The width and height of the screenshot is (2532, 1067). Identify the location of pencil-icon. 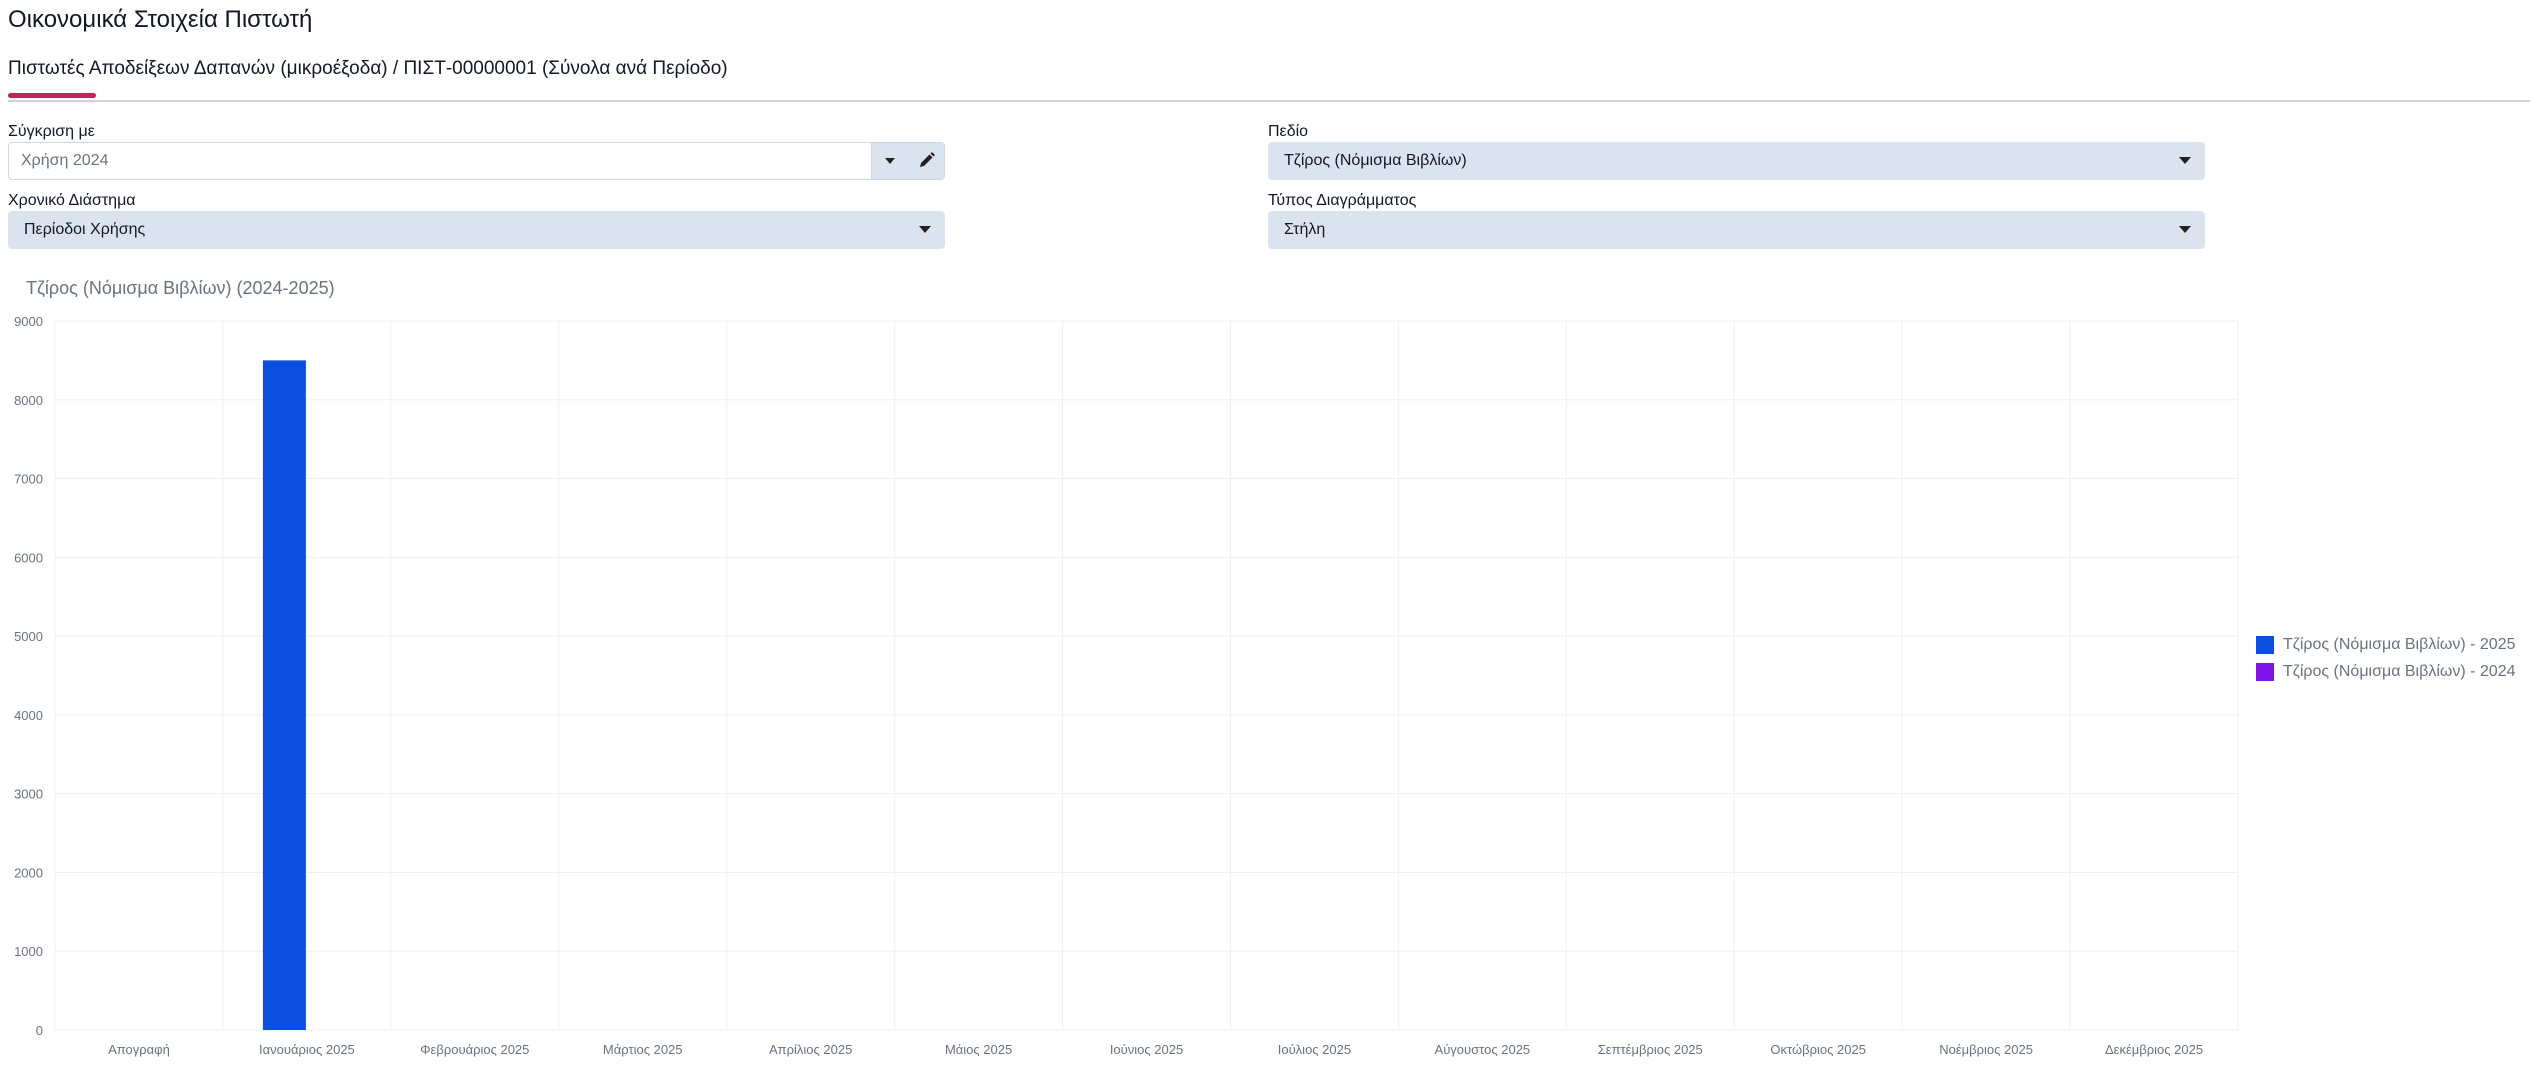
(927, 159).